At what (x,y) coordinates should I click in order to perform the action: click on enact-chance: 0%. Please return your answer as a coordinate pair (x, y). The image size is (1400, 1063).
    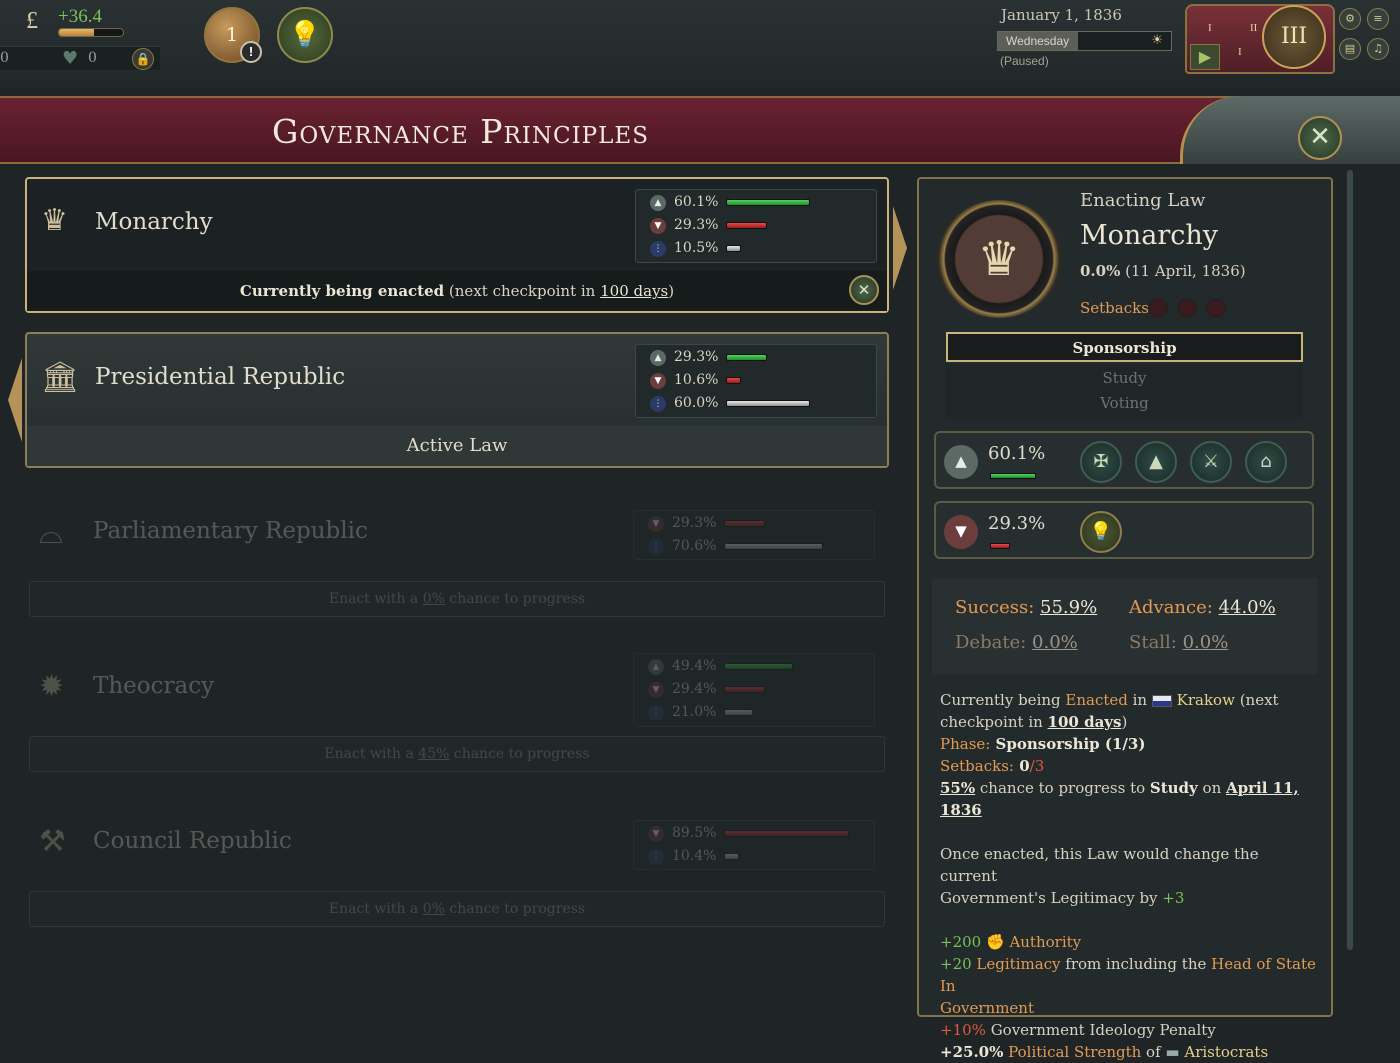
    Looking at the image, I should click on (433, 599).